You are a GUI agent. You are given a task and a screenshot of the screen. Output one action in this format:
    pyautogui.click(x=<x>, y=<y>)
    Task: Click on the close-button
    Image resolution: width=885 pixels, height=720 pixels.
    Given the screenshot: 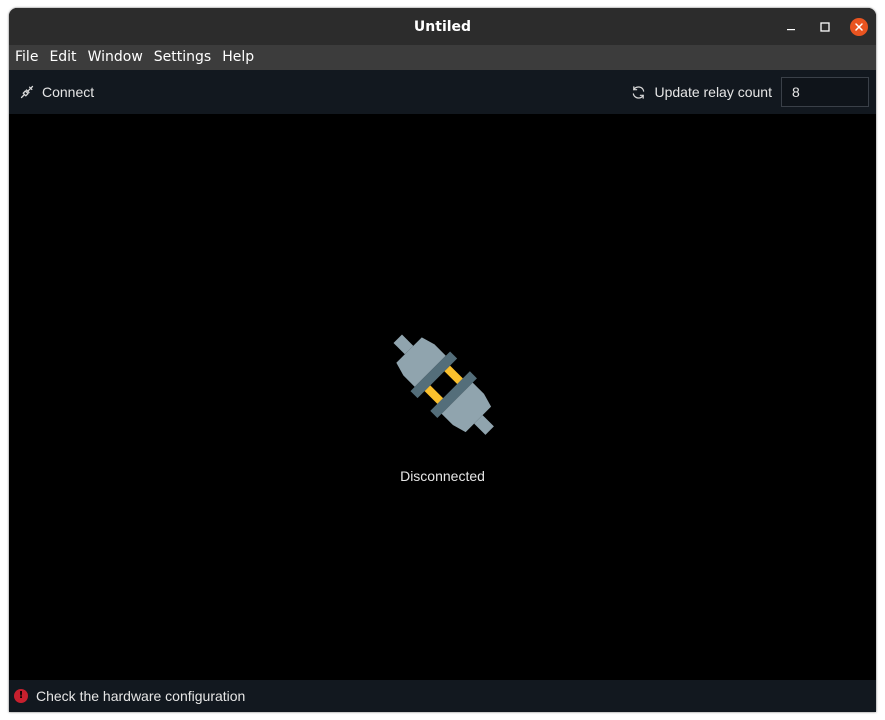 What is the action you would take?
    pyautogui.click(x=859, y=26)
    